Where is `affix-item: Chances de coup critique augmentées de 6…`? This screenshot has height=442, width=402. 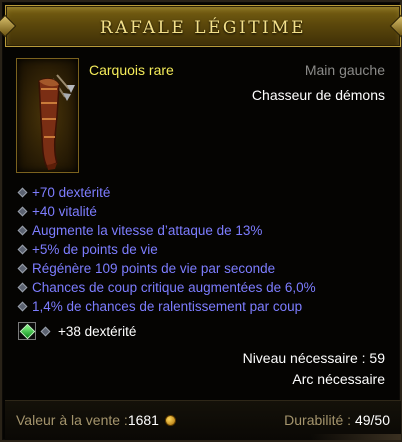 affix-item: Chances de coup critique augmentées de 6… is located at coordinates (166, 287).